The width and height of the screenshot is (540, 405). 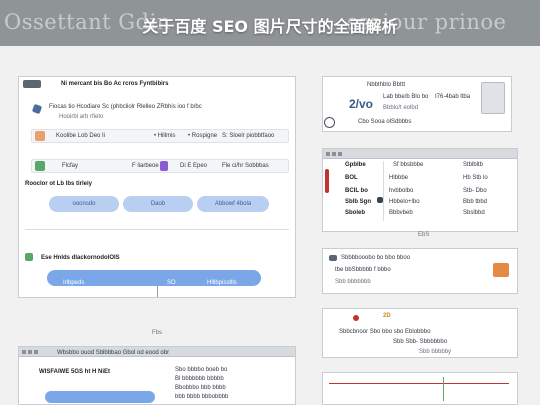 What do you see at coordinates (385, 122) in the screenshot?
I see `panel-b-bottom: Cbo Sooa olSdbbbs` at bounding box center [385, 122].